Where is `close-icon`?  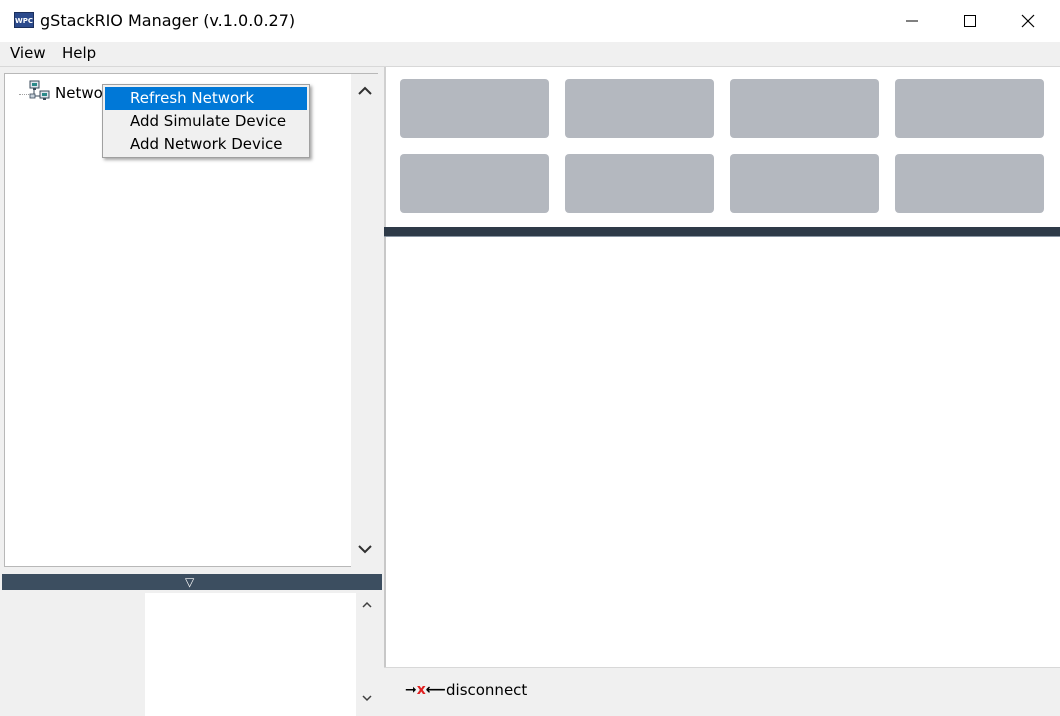
close-icon is located at coordinates (1028, 21).